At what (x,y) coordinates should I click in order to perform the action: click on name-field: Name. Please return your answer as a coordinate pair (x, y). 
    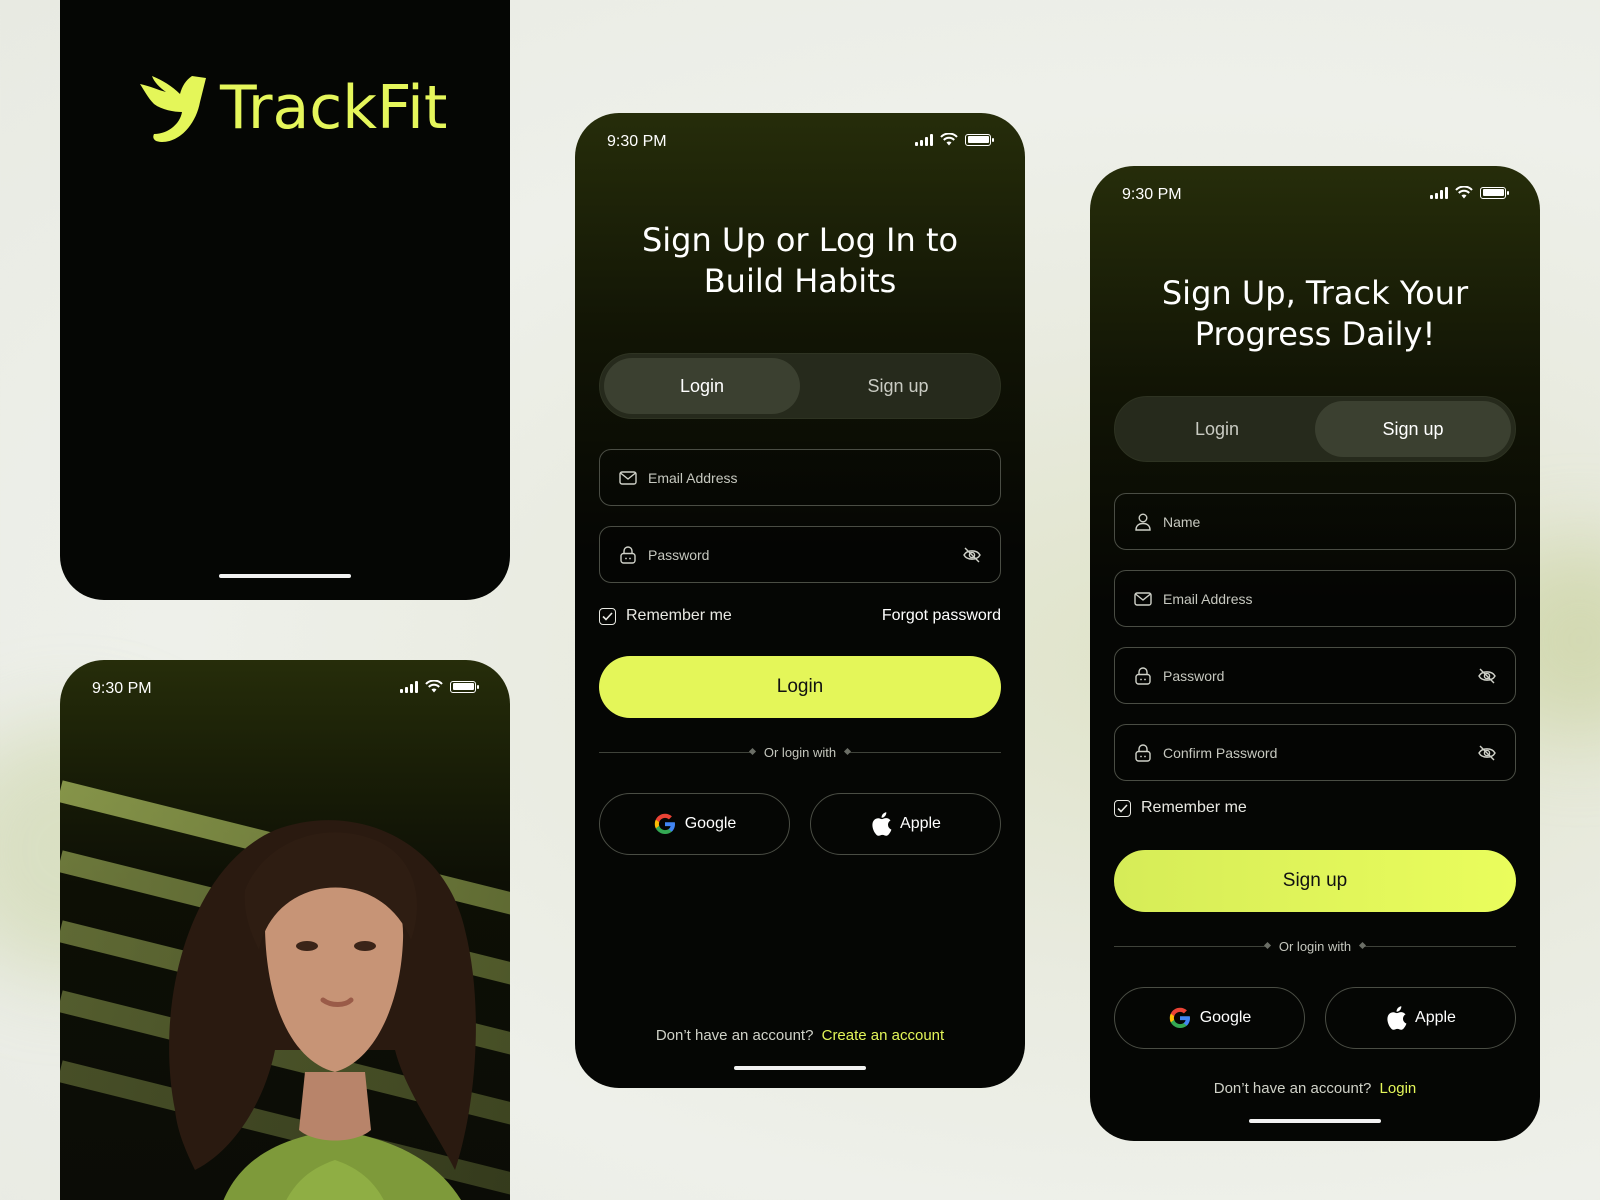
    Looking at the image, I should click on (1315, 521).